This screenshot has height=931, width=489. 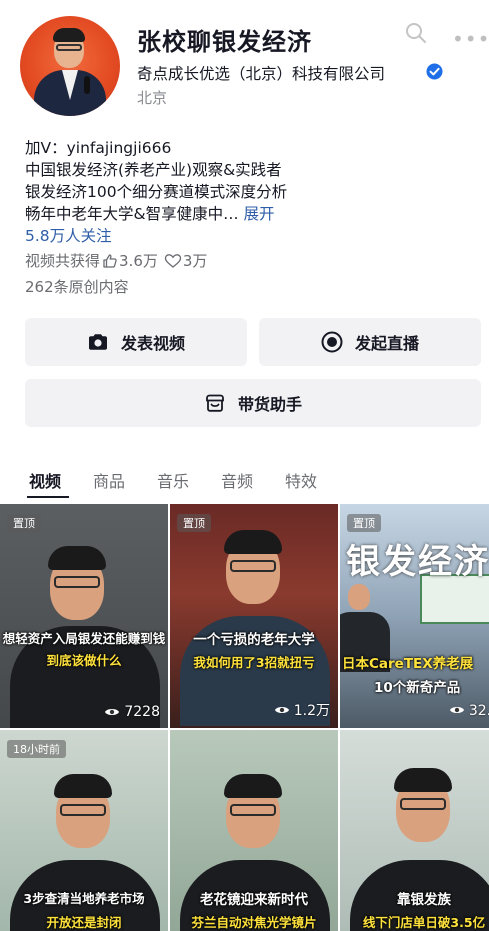 I want to click on video-caption-highlight: 芬兰自动对焦光学镜片, so click(x=254, y=922).